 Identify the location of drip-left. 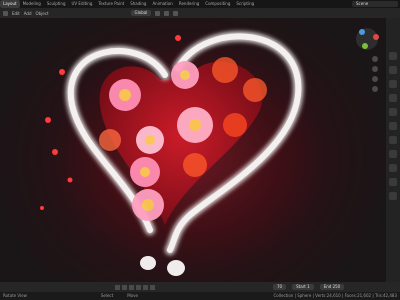
(148, 263).